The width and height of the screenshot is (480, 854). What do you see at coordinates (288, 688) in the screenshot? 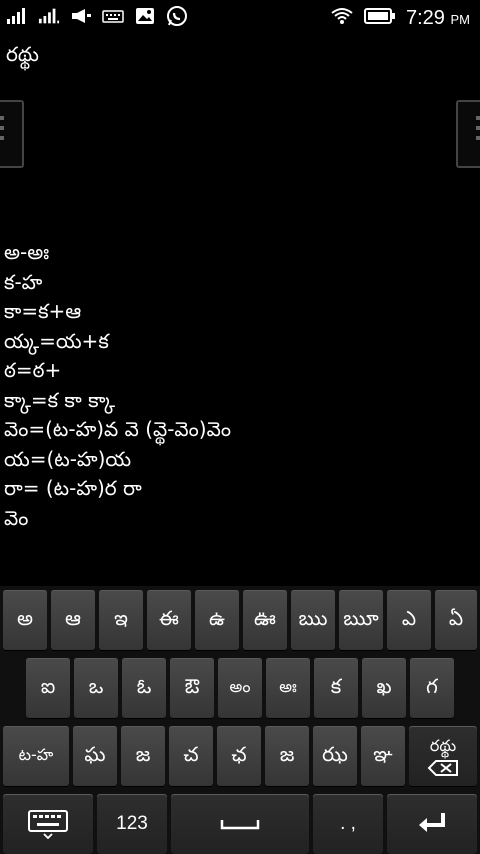
I see `key: అః` at bounding box center [288, 688].